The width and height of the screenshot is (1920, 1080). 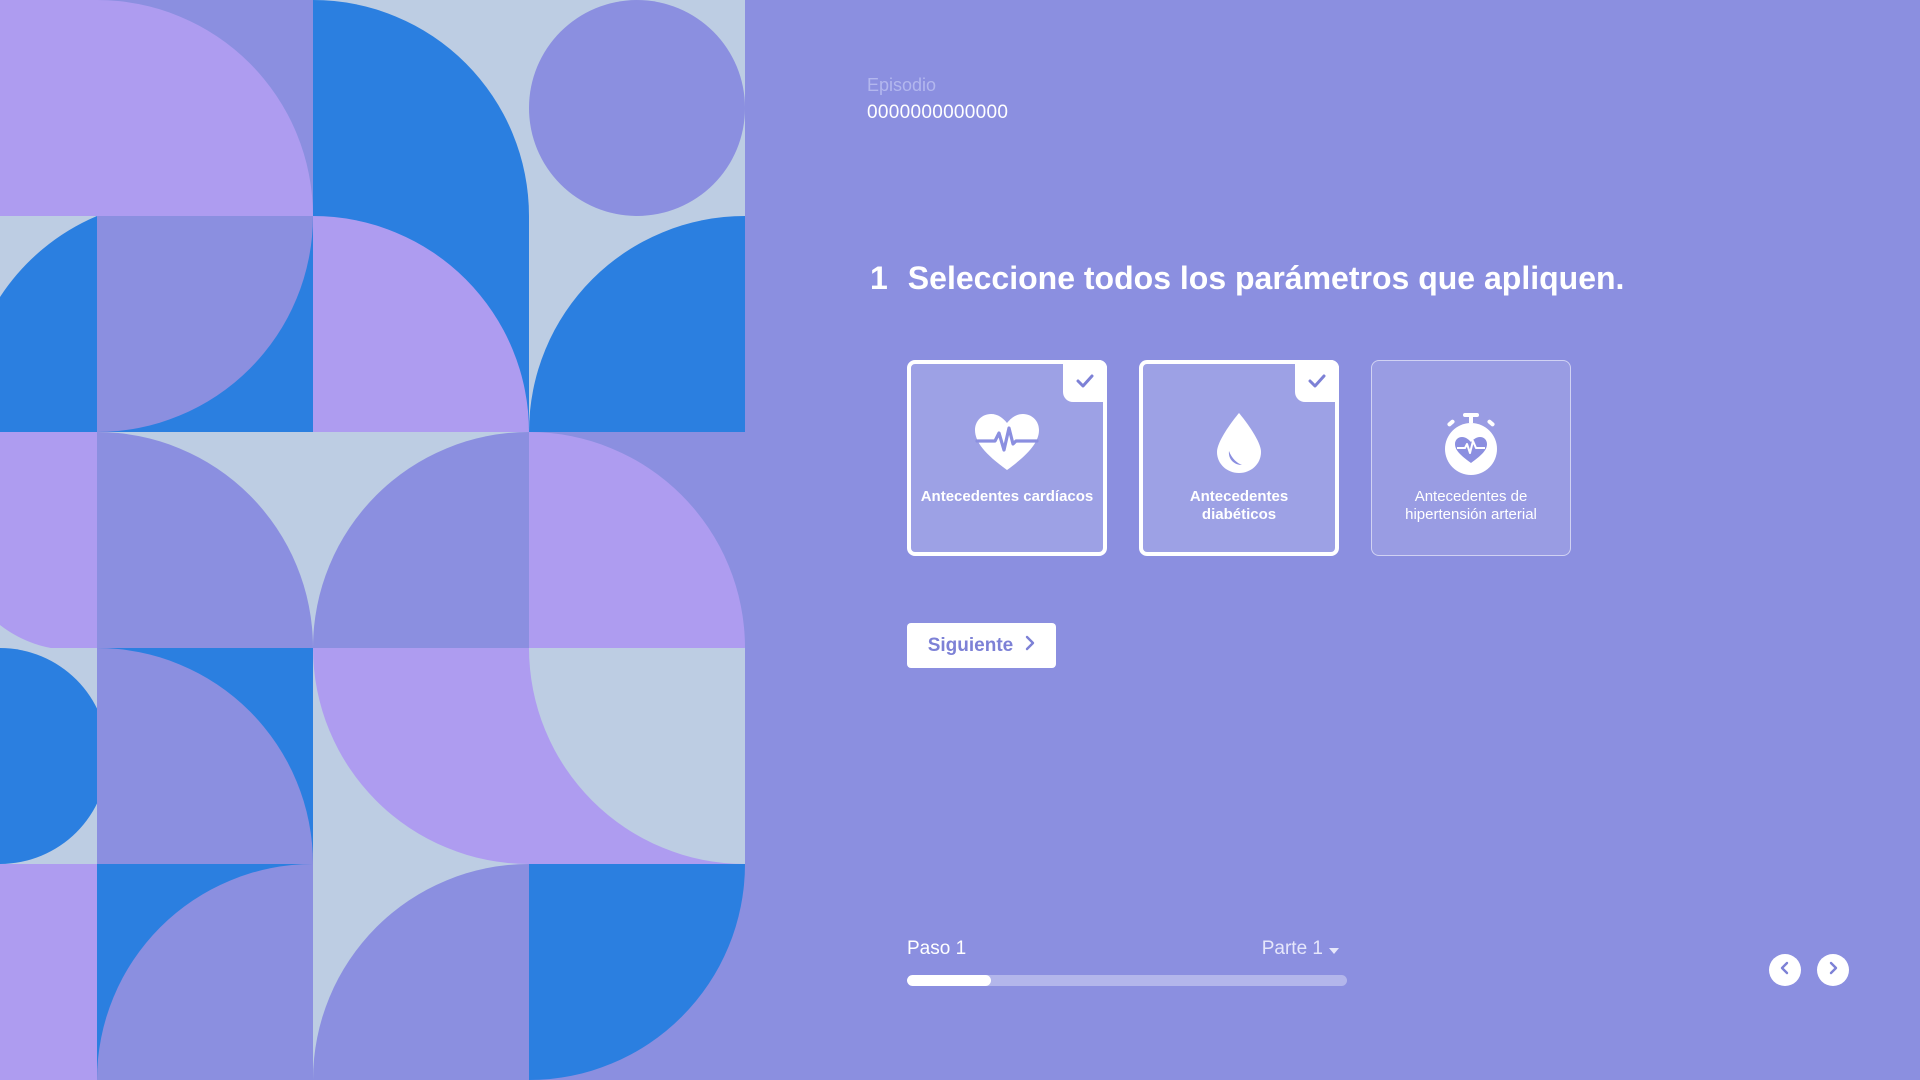 I want to click on chevron-left-icon, so click(x=1785, y=970).